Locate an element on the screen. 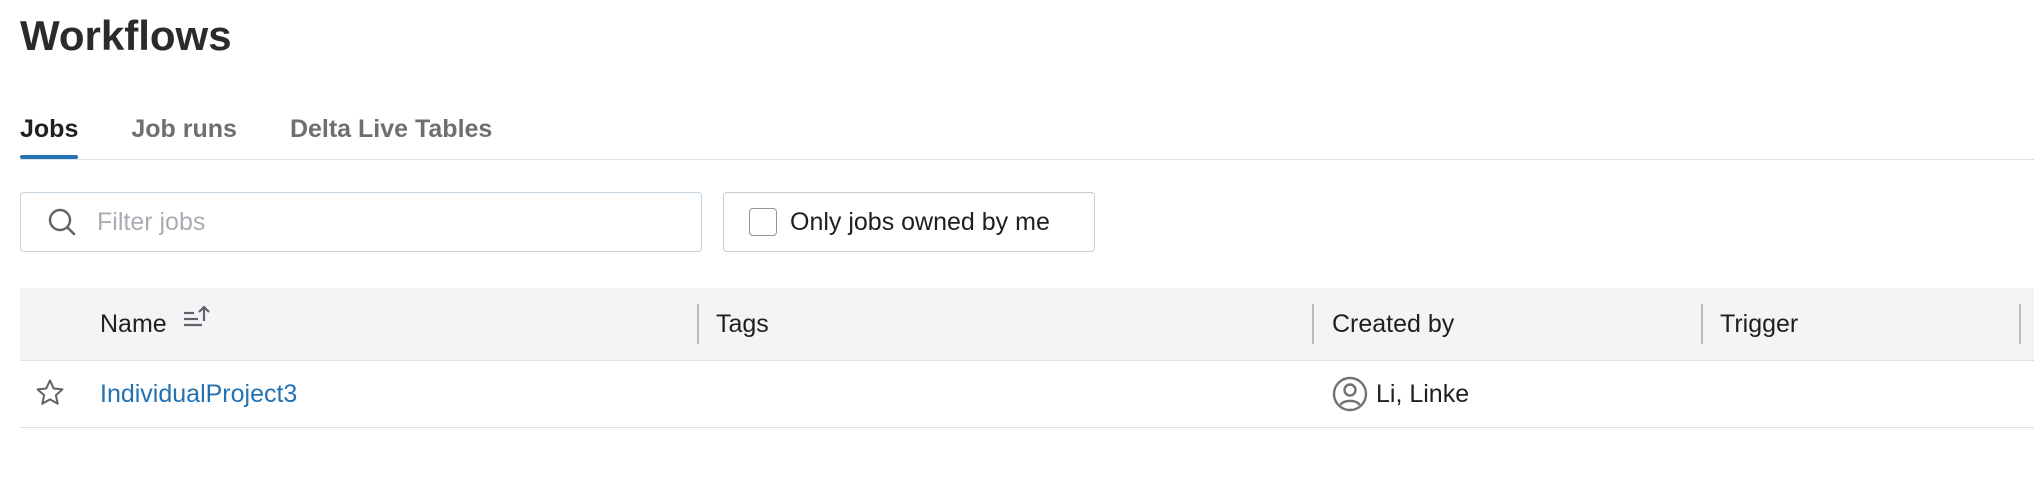 The height and width of the screenshot is (488, 2034). search-icon is located at coordinates (58, 222).